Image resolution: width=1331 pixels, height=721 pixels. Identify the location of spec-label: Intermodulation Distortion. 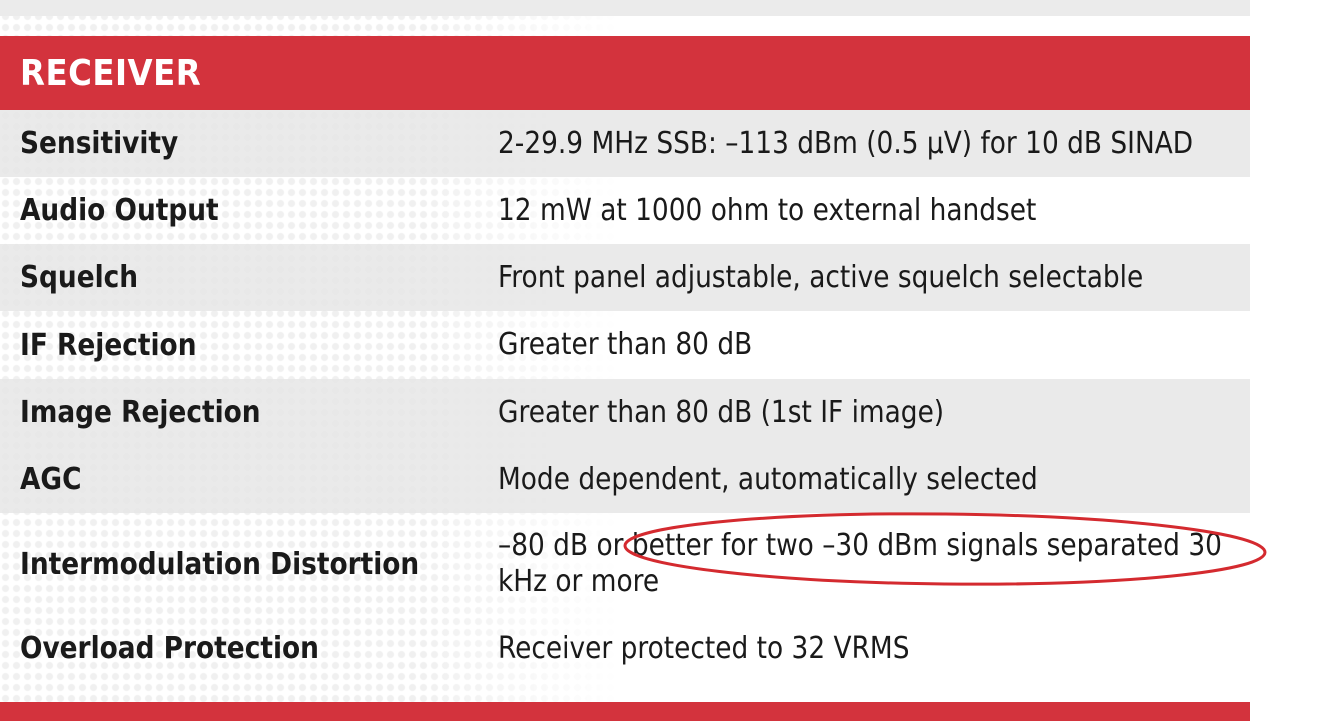
(220, 564).